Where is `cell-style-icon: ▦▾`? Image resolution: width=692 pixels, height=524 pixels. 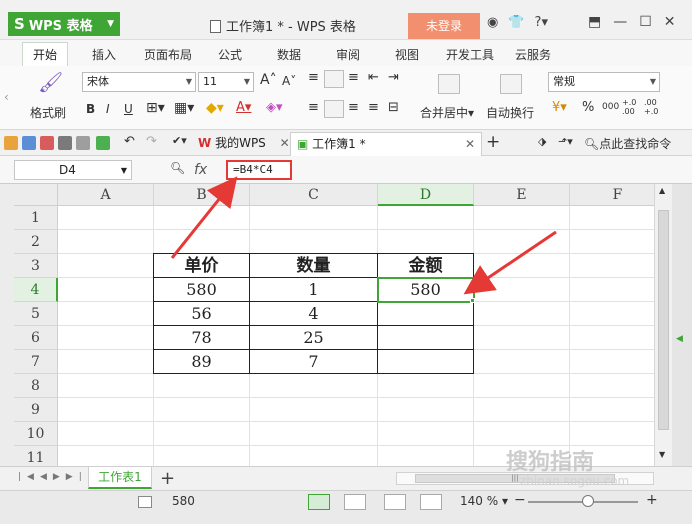 cell-style-icon: ▦▾ is located at coordinates (184, 108).